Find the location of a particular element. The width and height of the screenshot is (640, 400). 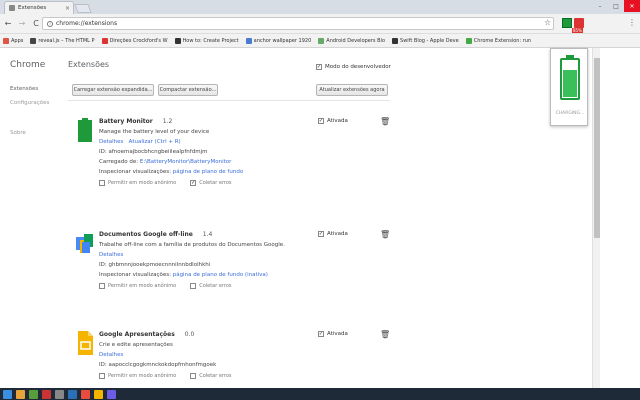

start-icon is located at coordinates (7, 394).